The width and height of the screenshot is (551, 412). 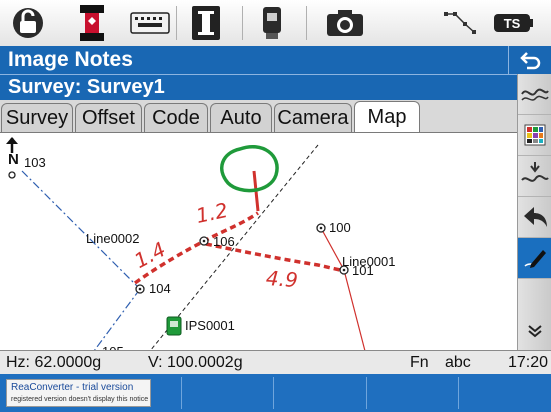 I want to click on terrain-icon, so click(x=535, y=94).